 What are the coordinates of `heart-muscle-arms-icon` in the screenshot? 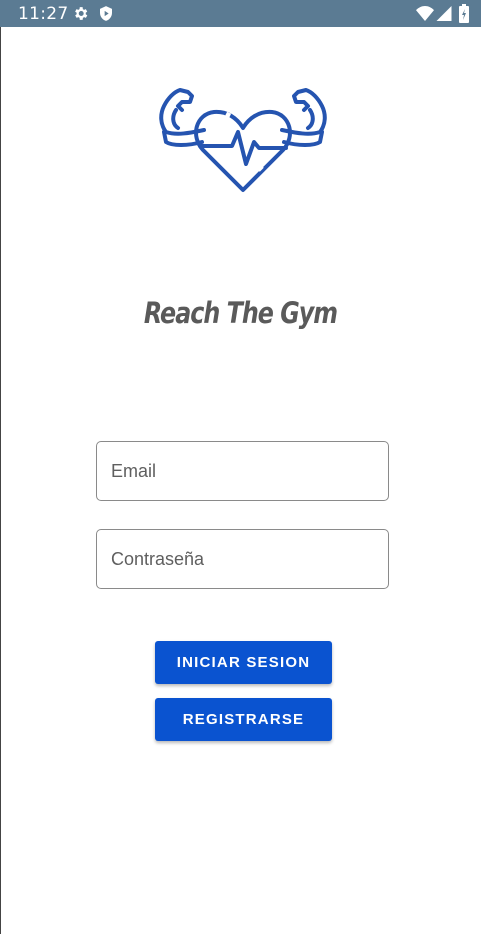 It's located at (243, 140).